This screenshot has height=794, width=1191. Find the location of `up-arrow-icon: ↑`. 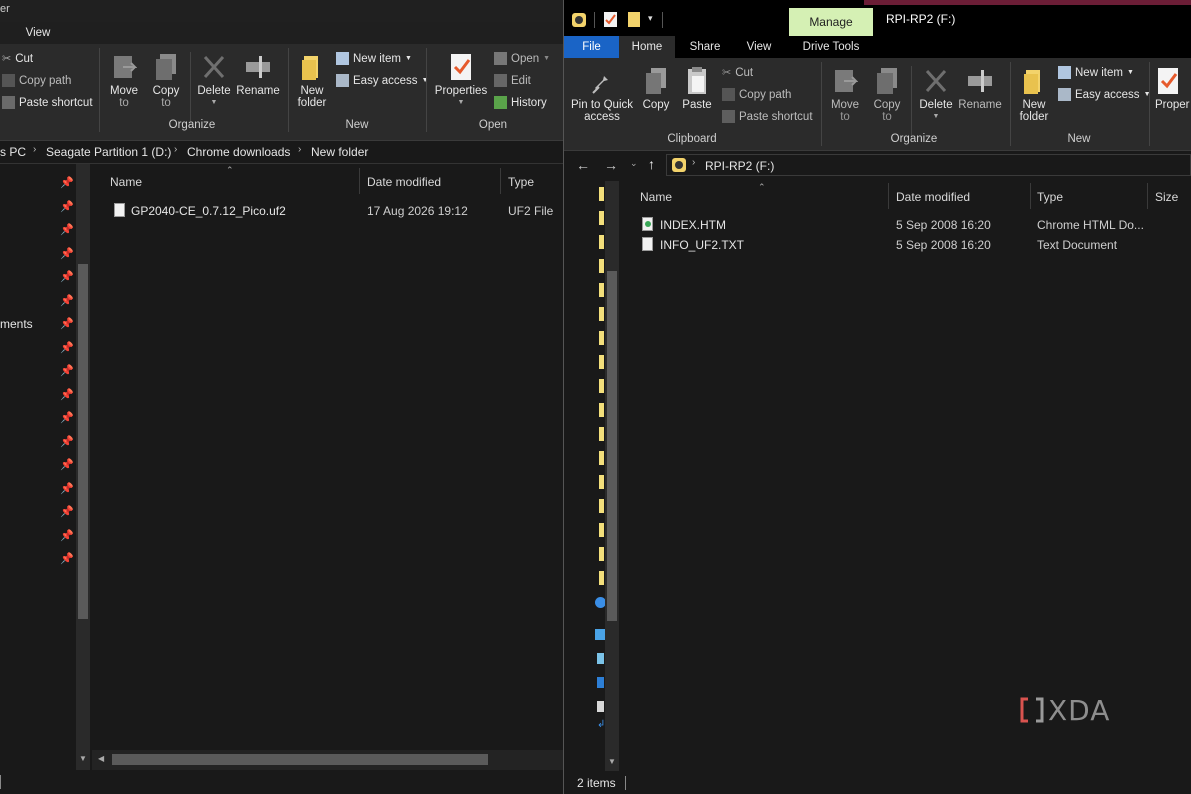

up-arrow-icon: ↑ is located at coordinates (651, 164).